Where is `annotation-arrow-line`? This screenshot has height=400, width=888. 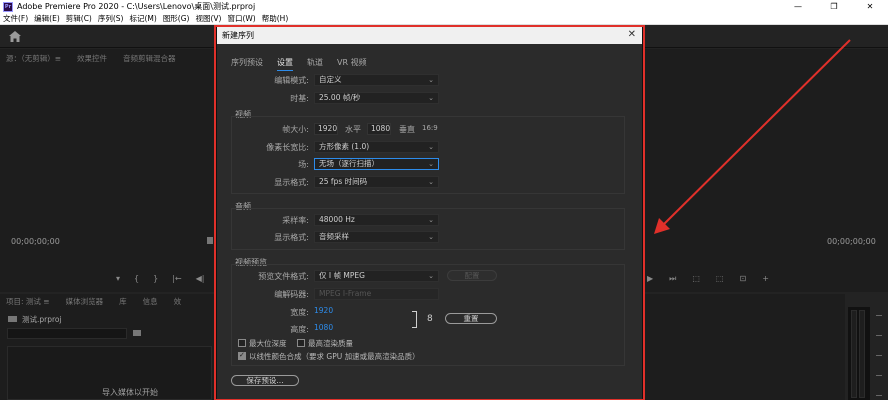 annotation-arrow-line is located at coordinates (755, 134).